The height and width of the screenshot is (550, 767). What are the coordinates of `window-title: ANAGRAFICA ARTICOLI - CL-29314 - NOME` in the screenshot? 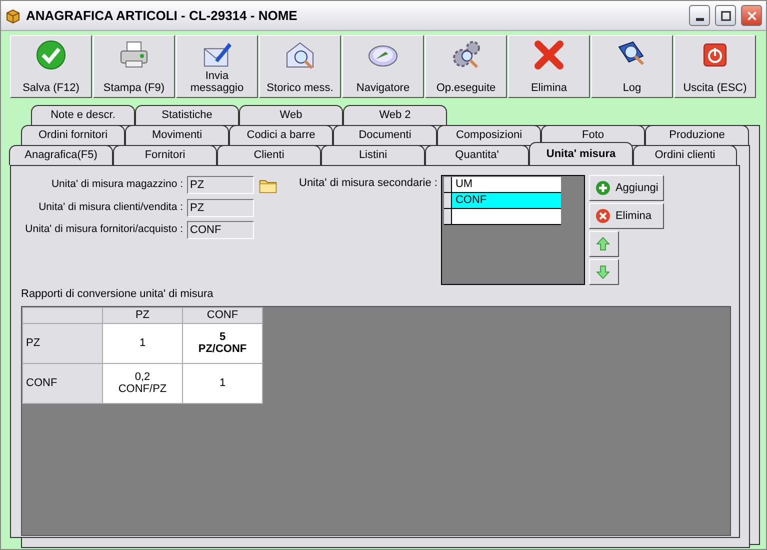 It's located at (162, 15).